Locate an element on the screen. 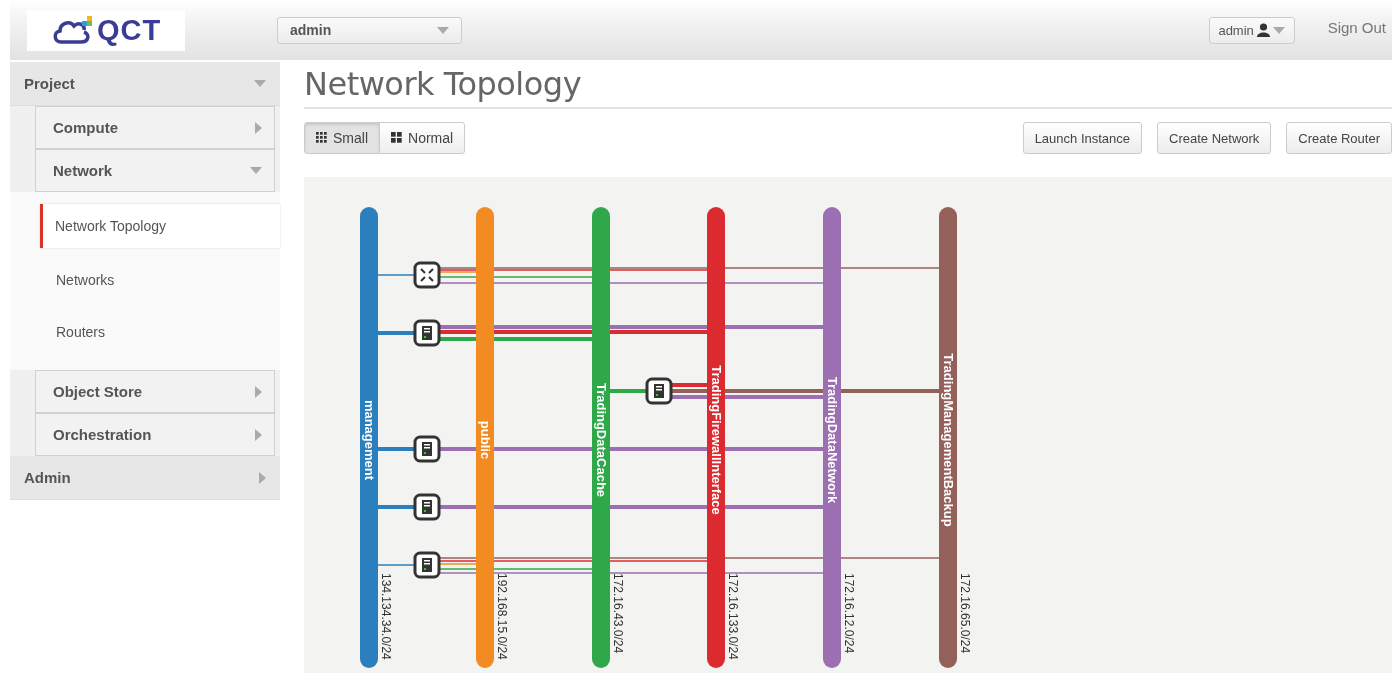  network-label: public is located at coordinates (485, 440).